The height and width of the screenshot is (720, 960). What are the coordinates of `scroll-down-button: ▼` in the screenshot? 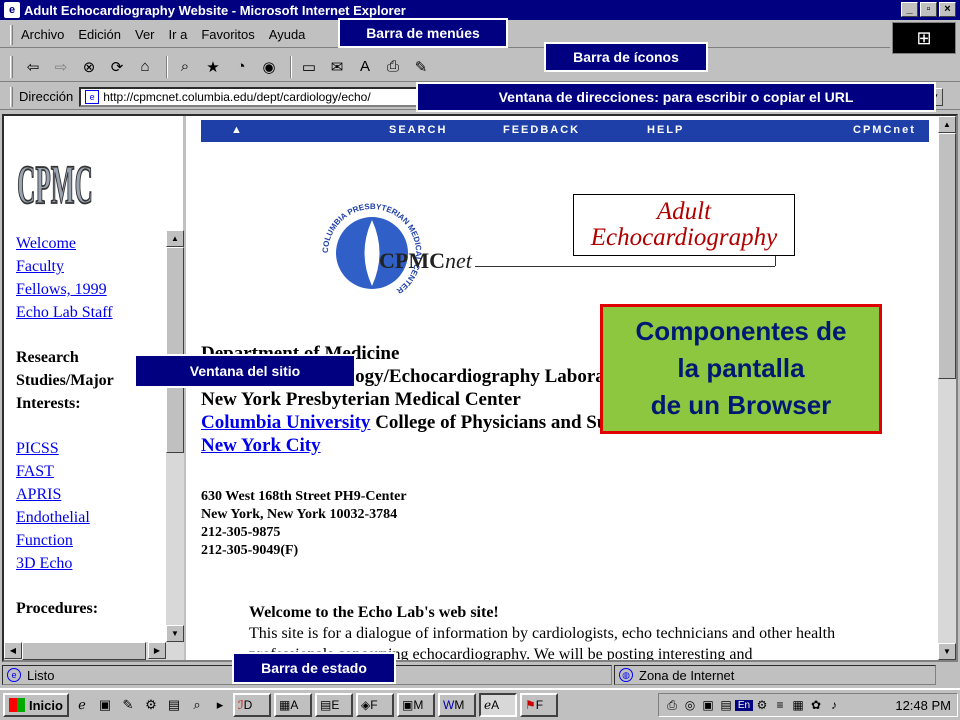 It's located at (175, 633).